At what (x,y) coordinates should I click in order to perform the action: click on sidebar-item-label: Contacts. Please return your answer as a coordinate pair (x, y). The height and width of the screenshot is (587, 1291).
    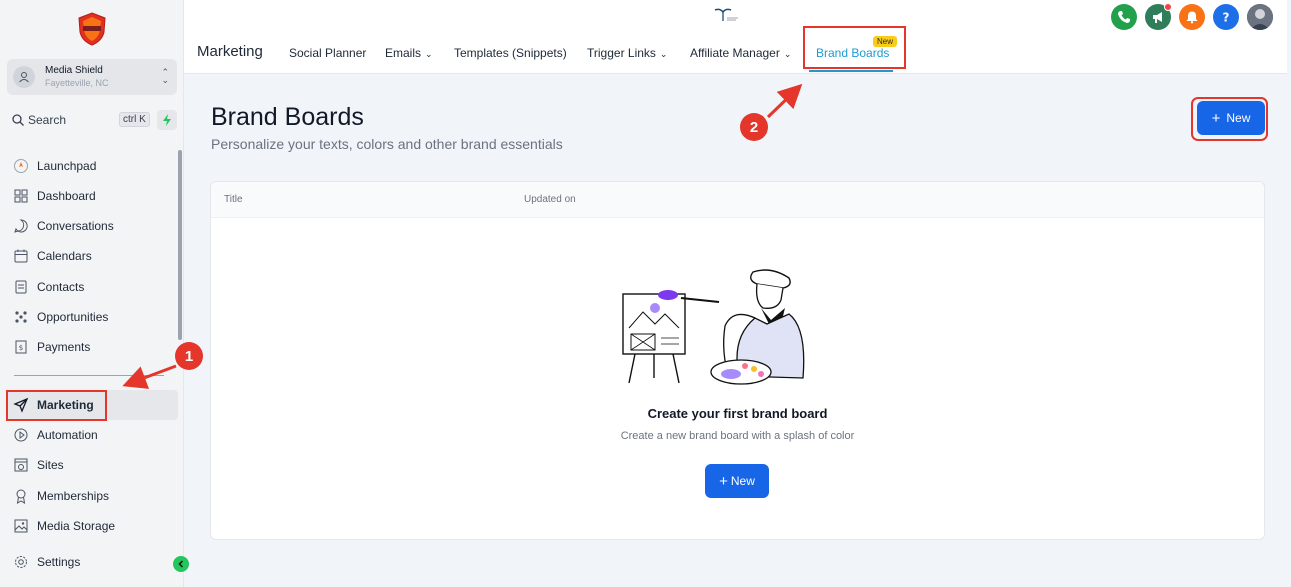
    Looking at the image, I should click on (61, 287).